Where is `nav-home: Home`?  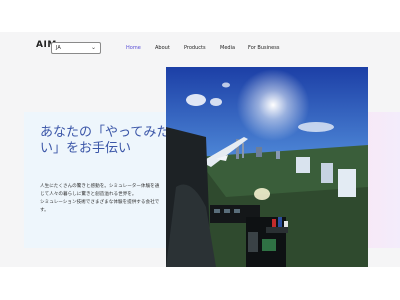
nav-home: Home is located at coordinates (133, 48).